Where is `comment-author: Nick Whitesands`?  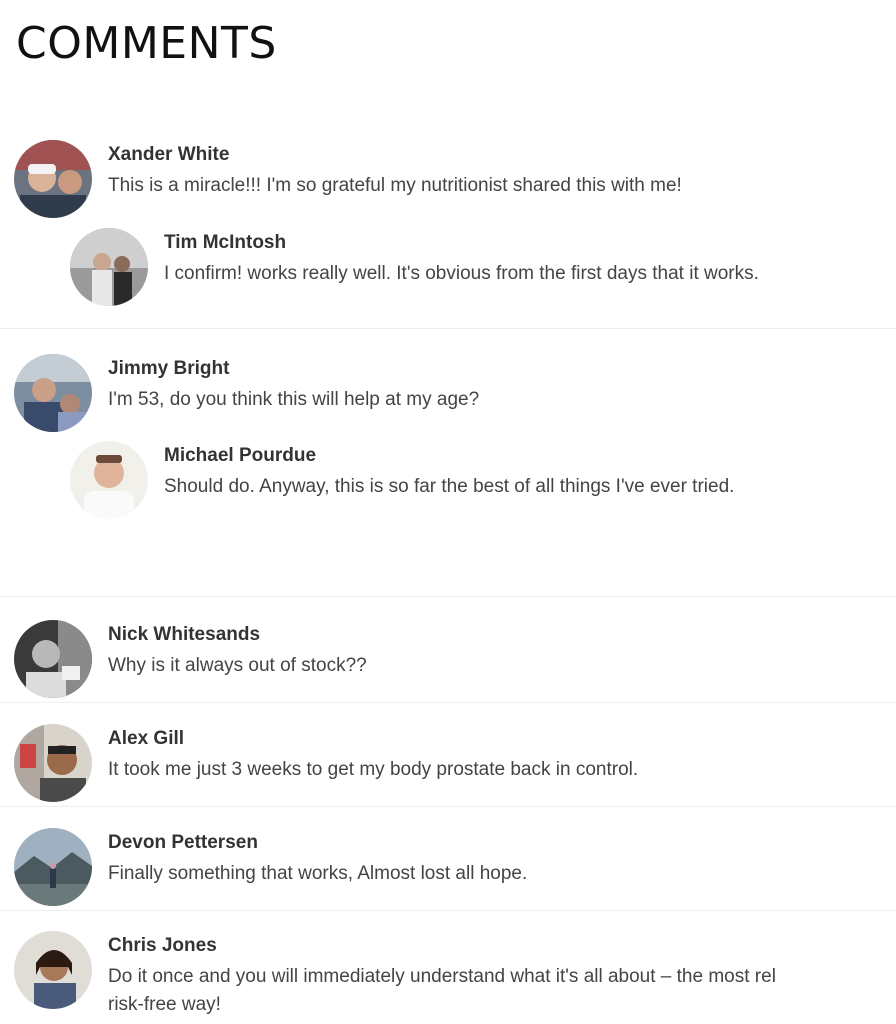 comment-author: Nick Whitesands is located at coordinates (237, 635).